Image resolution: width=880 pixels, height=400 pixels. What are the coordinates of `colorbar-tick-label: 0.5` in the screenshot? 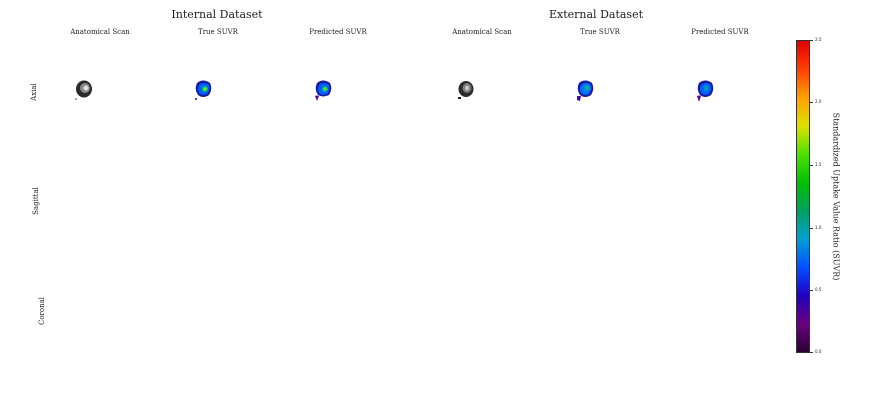 It's located at (818, 289).